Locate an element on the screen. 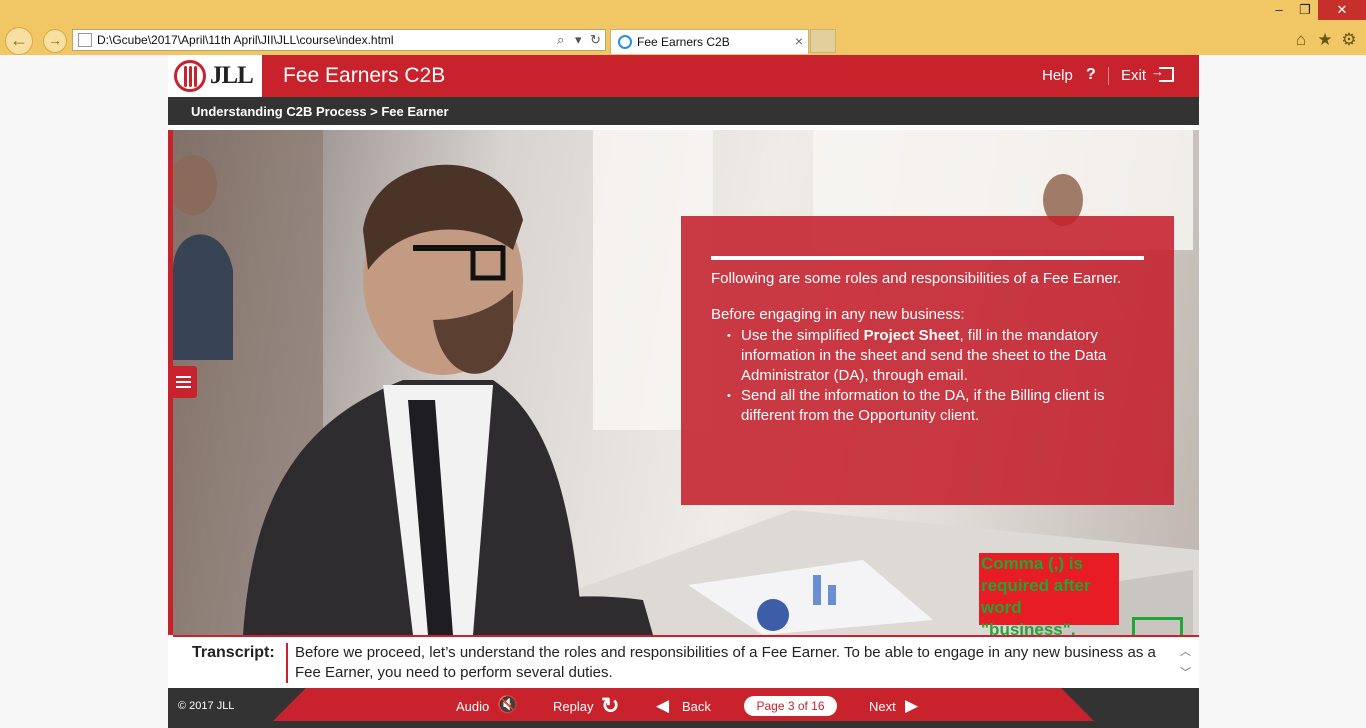  tab-close-icon: × is located at coordinates (799, 41).